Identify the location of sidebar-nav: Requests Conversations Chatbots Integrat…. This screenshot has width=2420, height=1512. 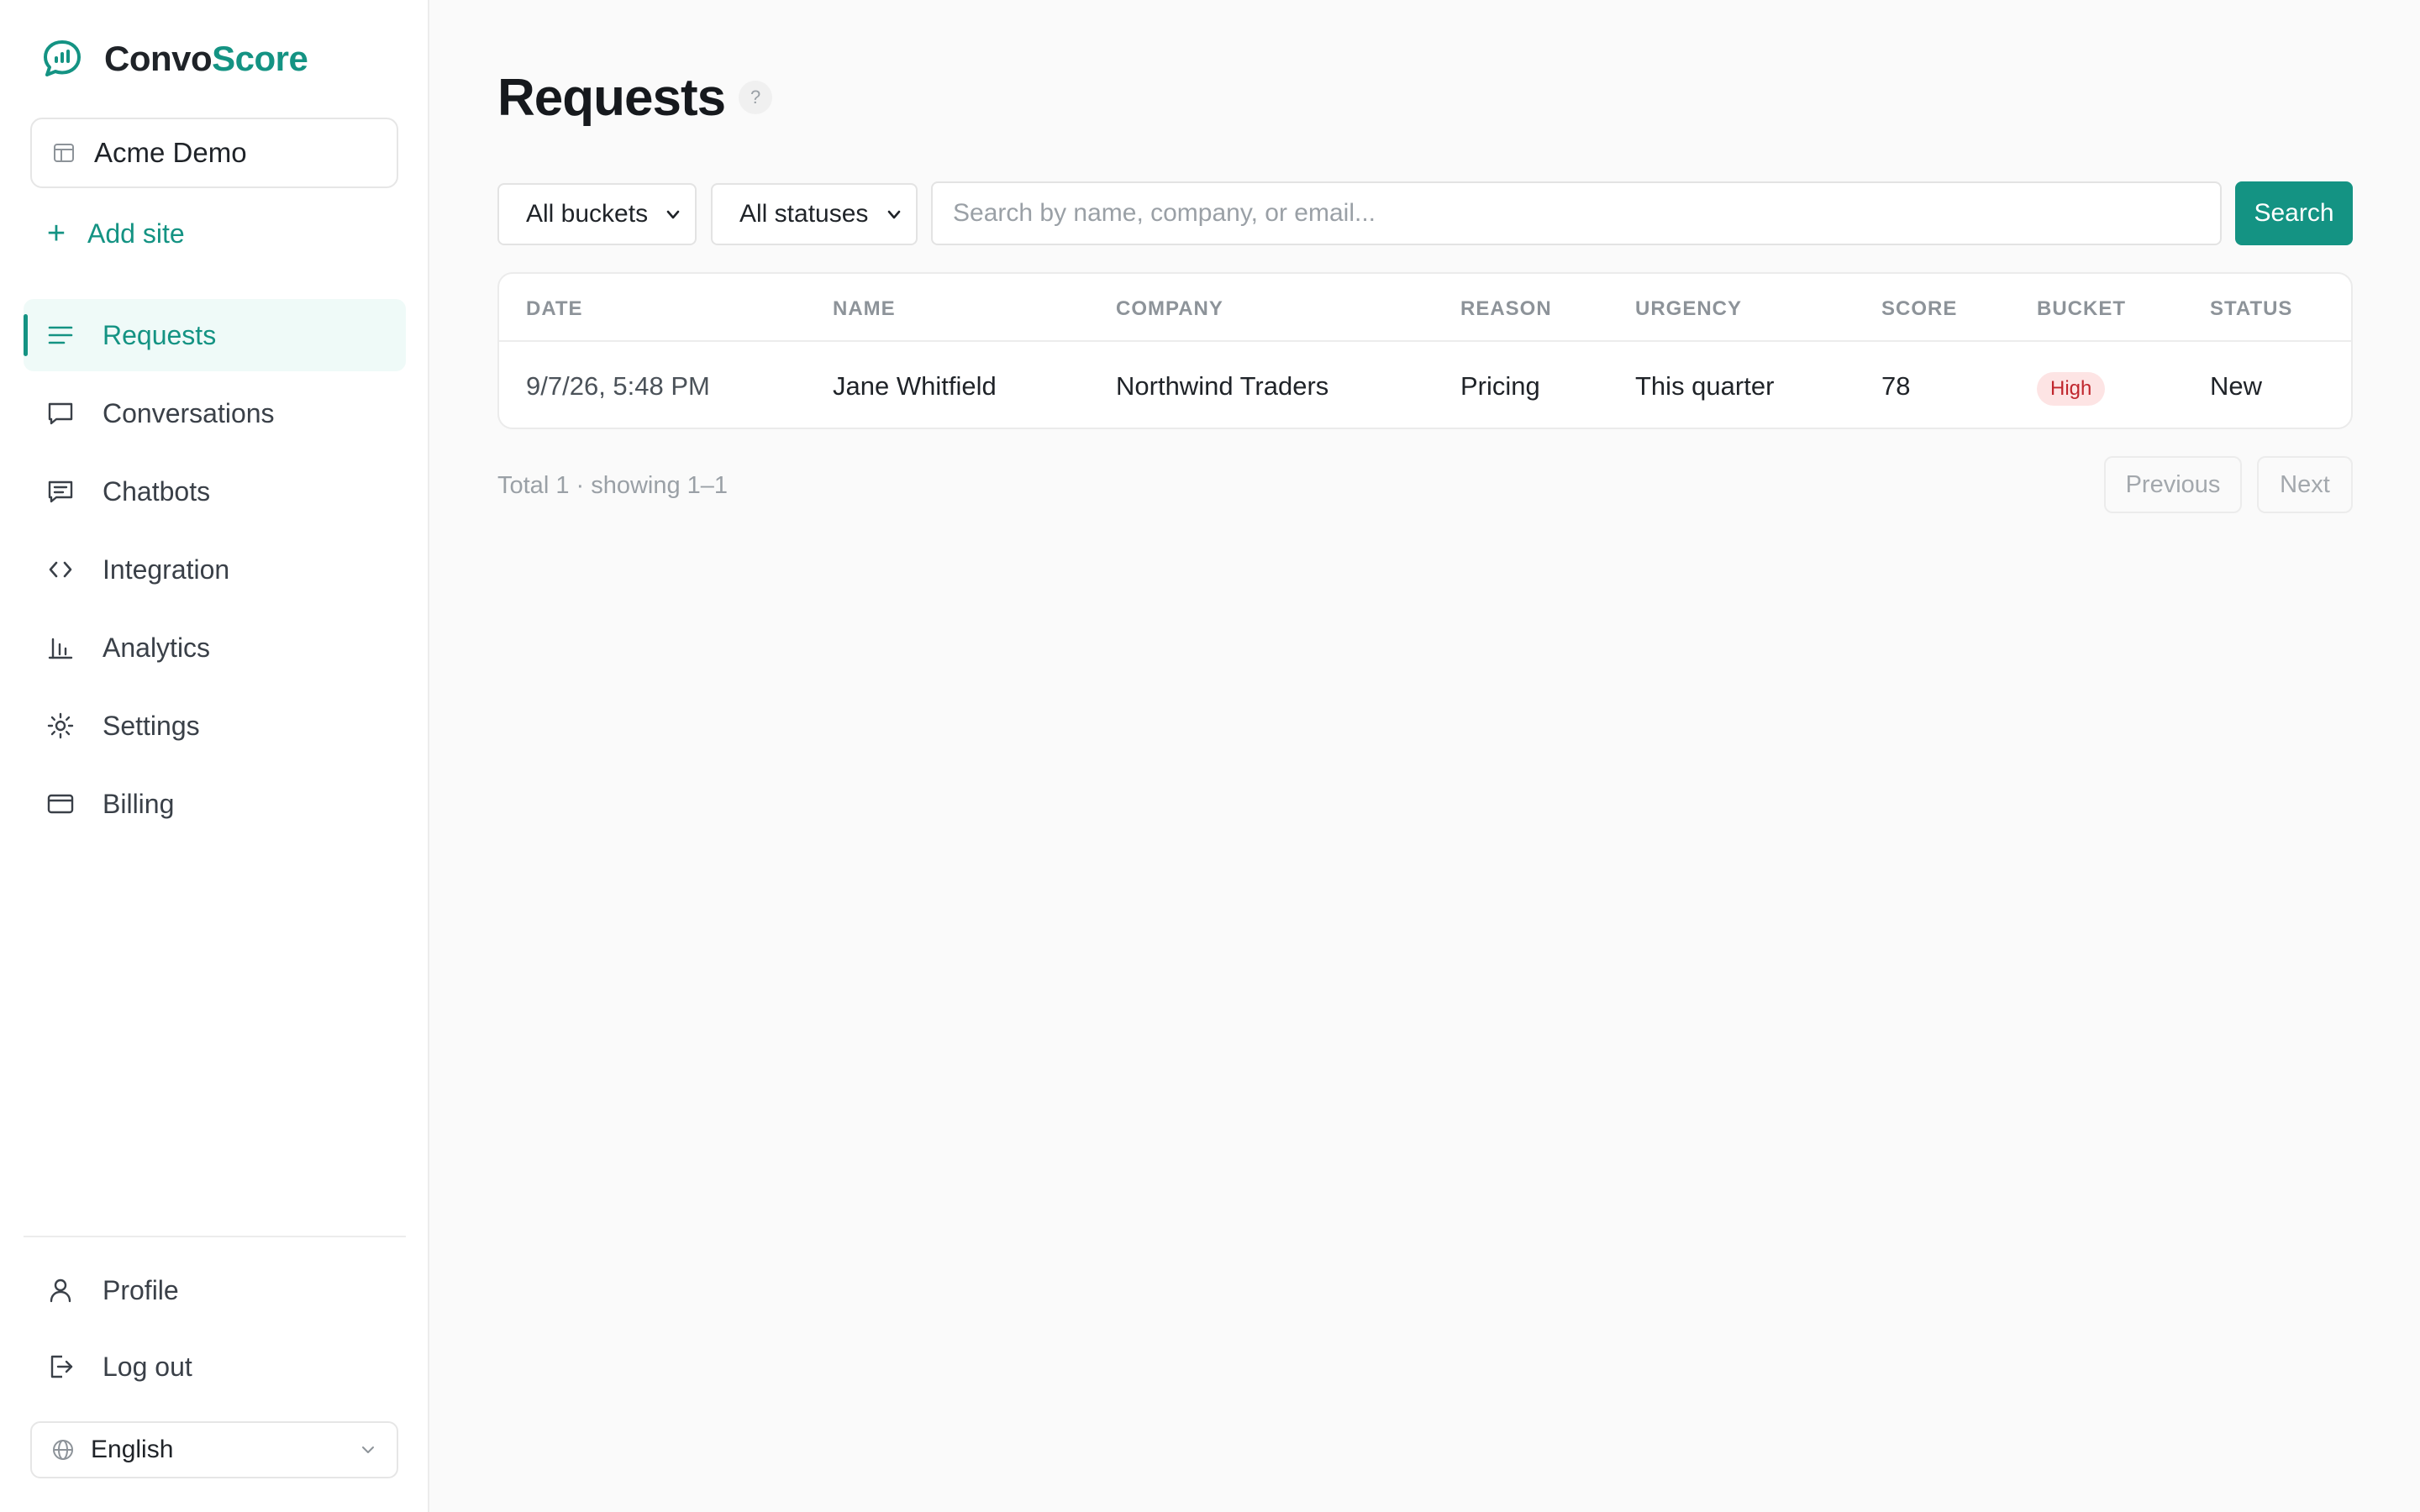
(215, 572).